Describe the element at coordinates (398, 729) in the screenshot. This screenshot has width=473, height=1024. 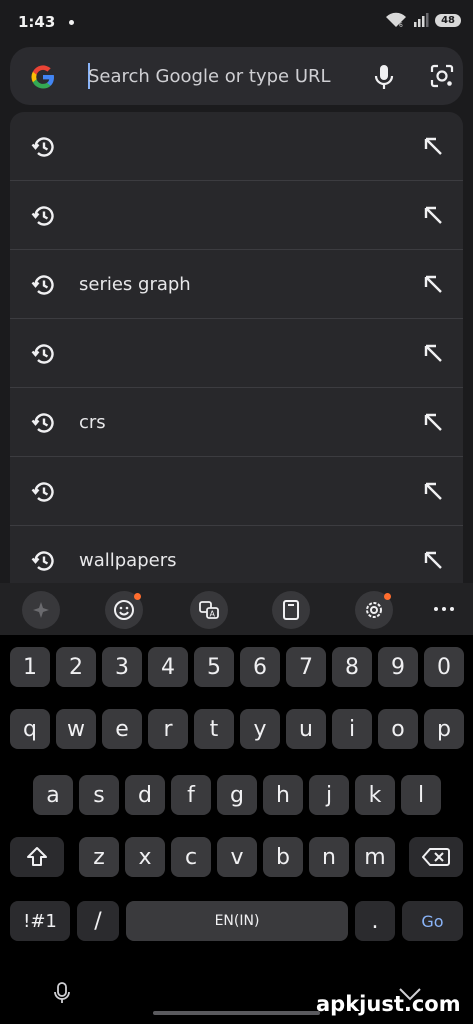
I see `key-o: o` at that location.